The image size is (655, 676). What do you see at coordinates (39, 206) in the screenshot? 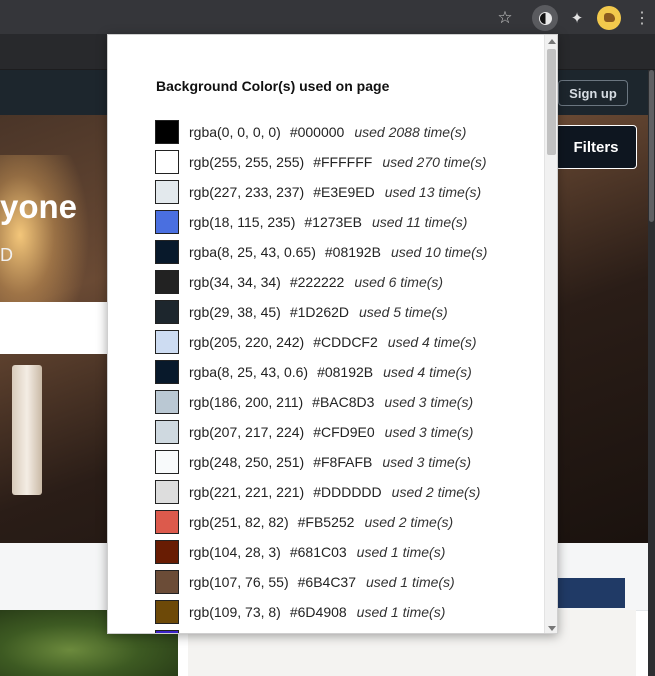
I see `hero-heading: yone` at bounding box center [39, 206].